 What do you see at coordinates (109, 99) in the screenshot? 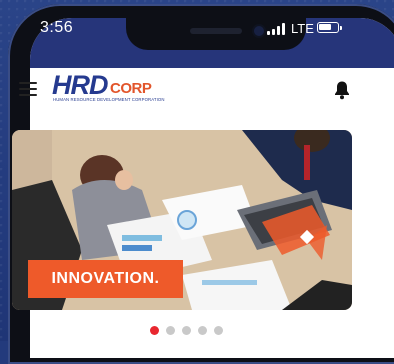
I see `logo-tagline: HUMAN RESOURCE DEVELOPMENT CORPORATION` at bounding box center [109, 99].